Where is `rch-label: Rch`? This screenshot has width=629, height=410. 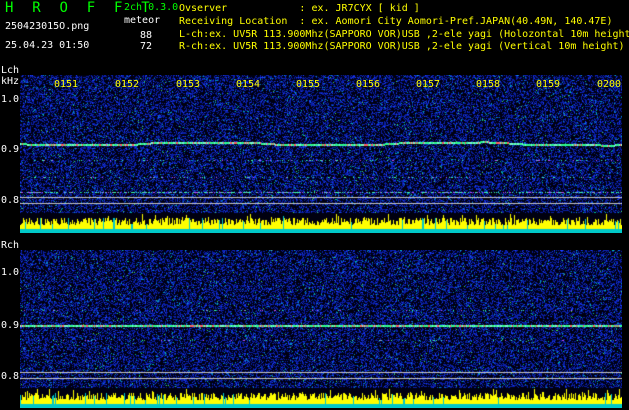 rch-label: Rch is located at coordinates (10, 245).